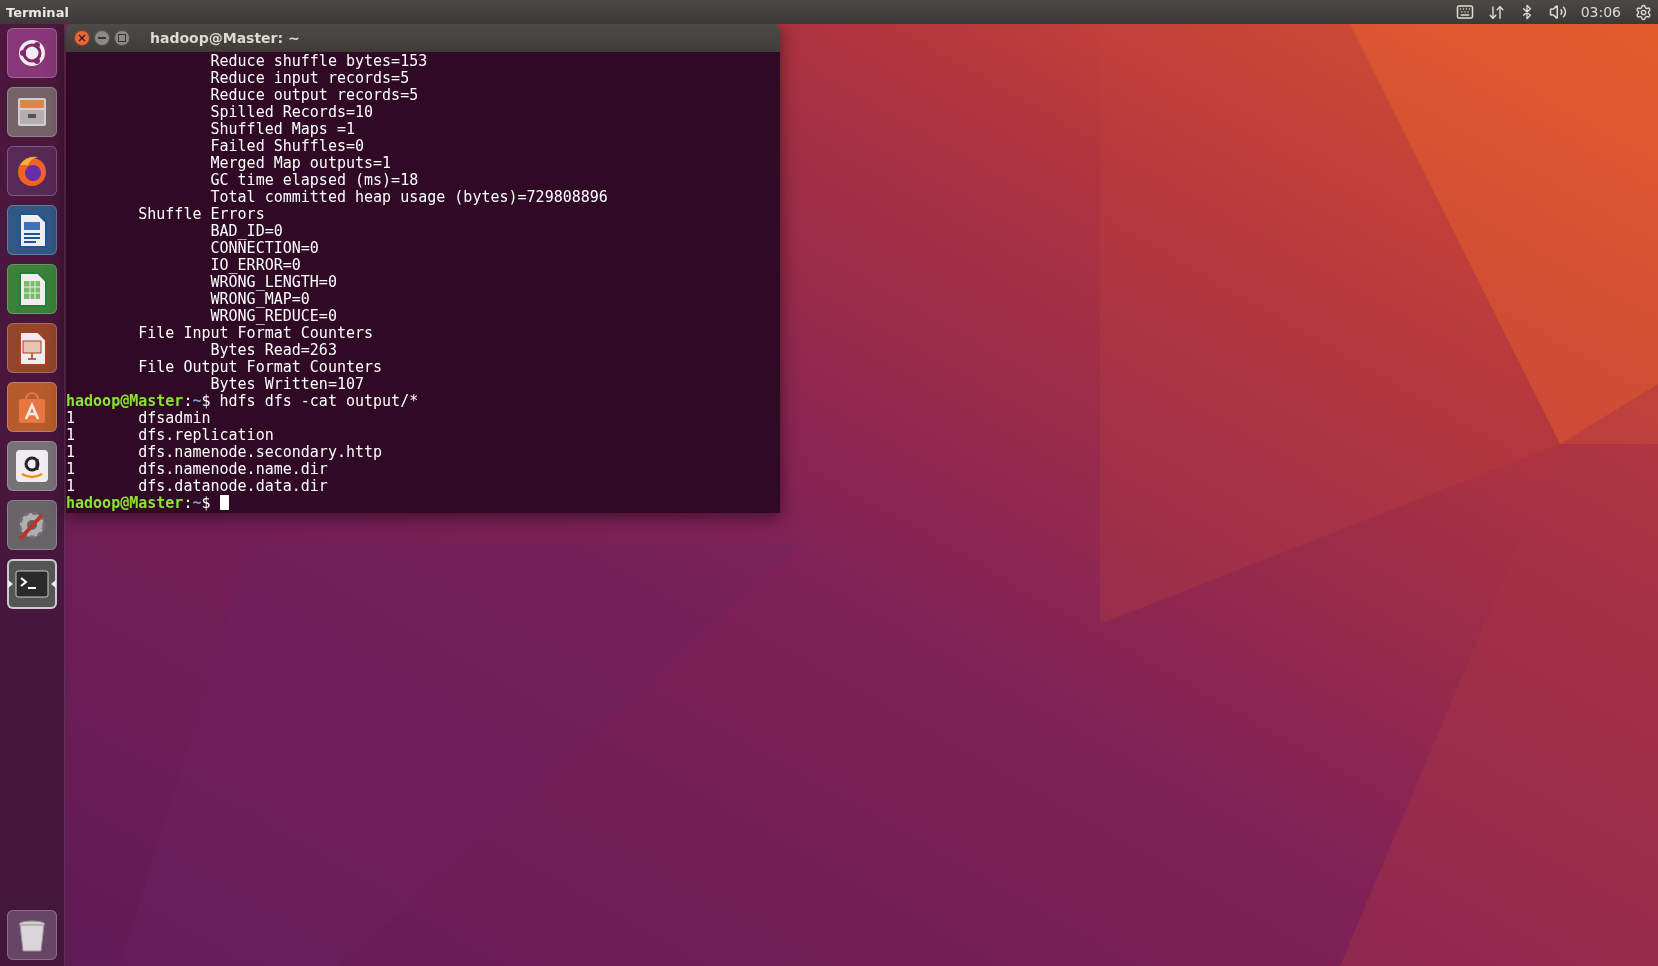  Describe the element at coordinates (224, 502) in the screenshot. I see `text-cursor` at that location.